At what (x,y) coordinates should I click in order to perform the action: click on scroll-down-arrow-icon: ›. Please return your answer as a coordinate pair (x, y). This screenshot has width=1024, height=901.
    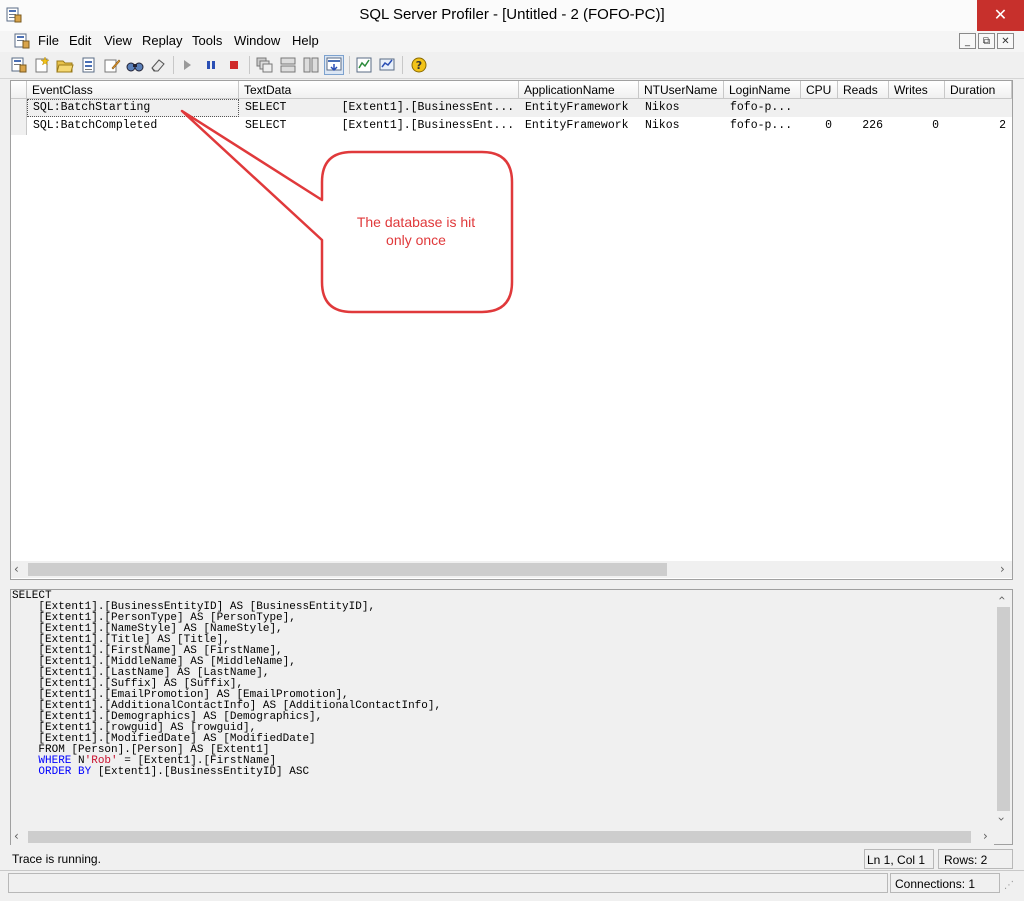
    Looking at the image, I should click on (1001, 819).